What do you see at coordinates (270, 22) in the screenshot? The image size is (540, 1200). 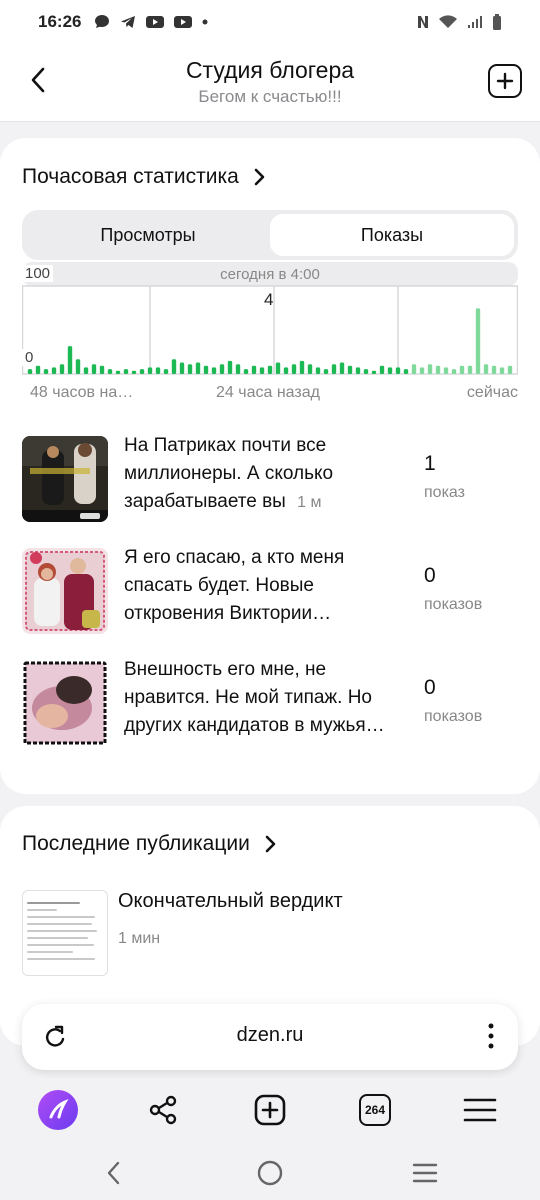 I see `status-bar: 16:26` at bounding box center [270, 22].